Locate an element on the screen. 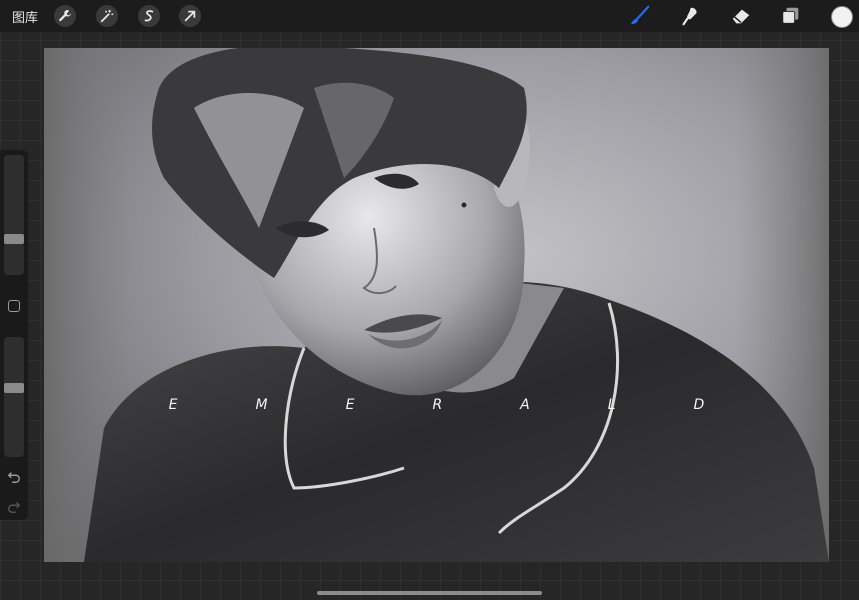 This screenshot has width=859, height=600. sidebar is located at coordinates (14, 335).